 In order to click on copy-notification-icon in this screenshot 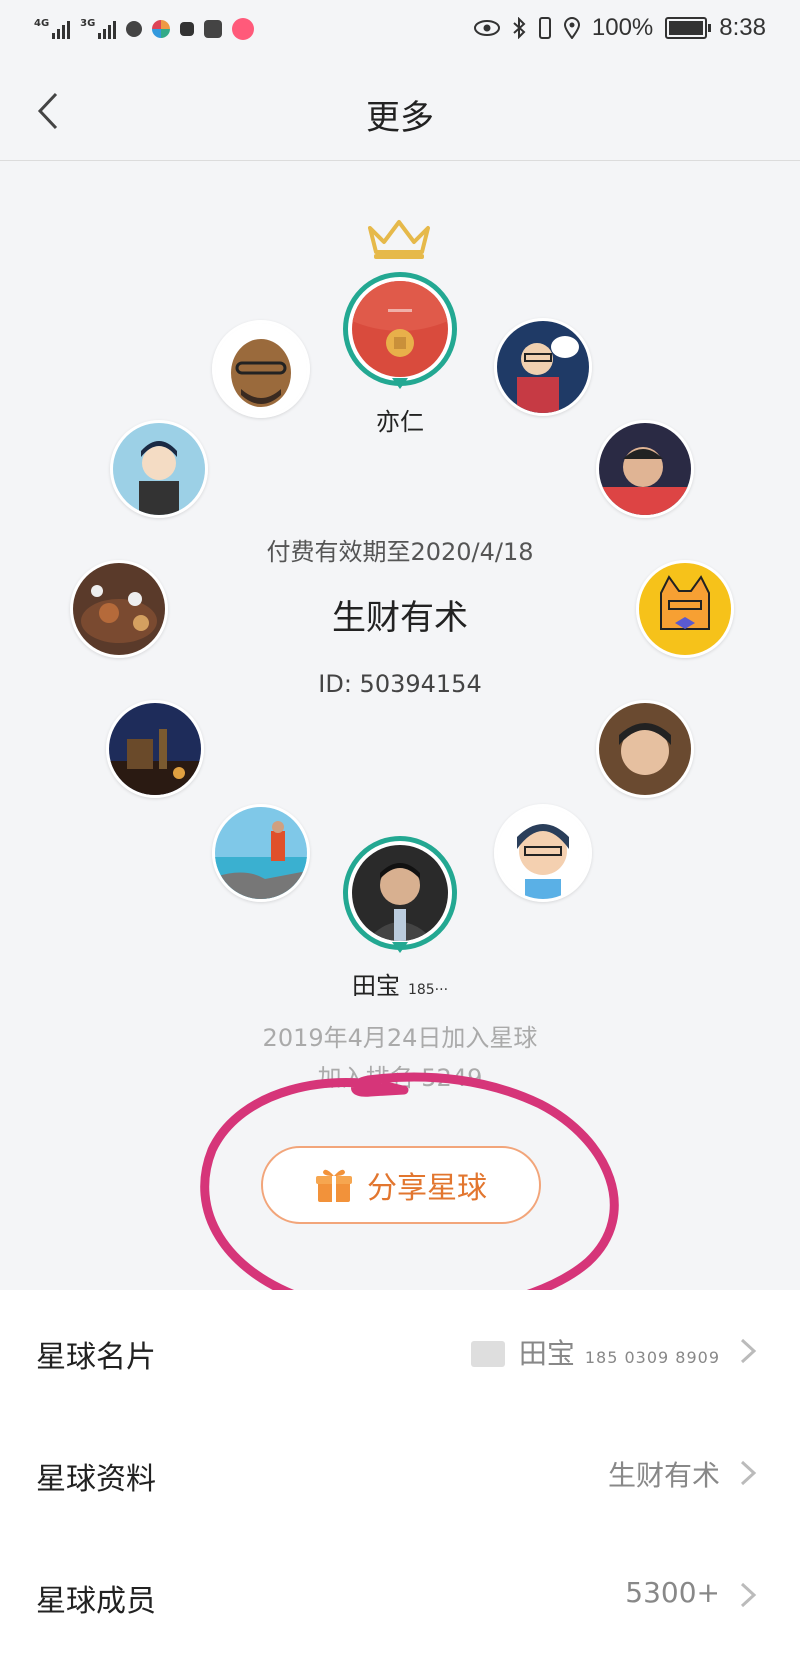, I will do `click(187, 29)`.